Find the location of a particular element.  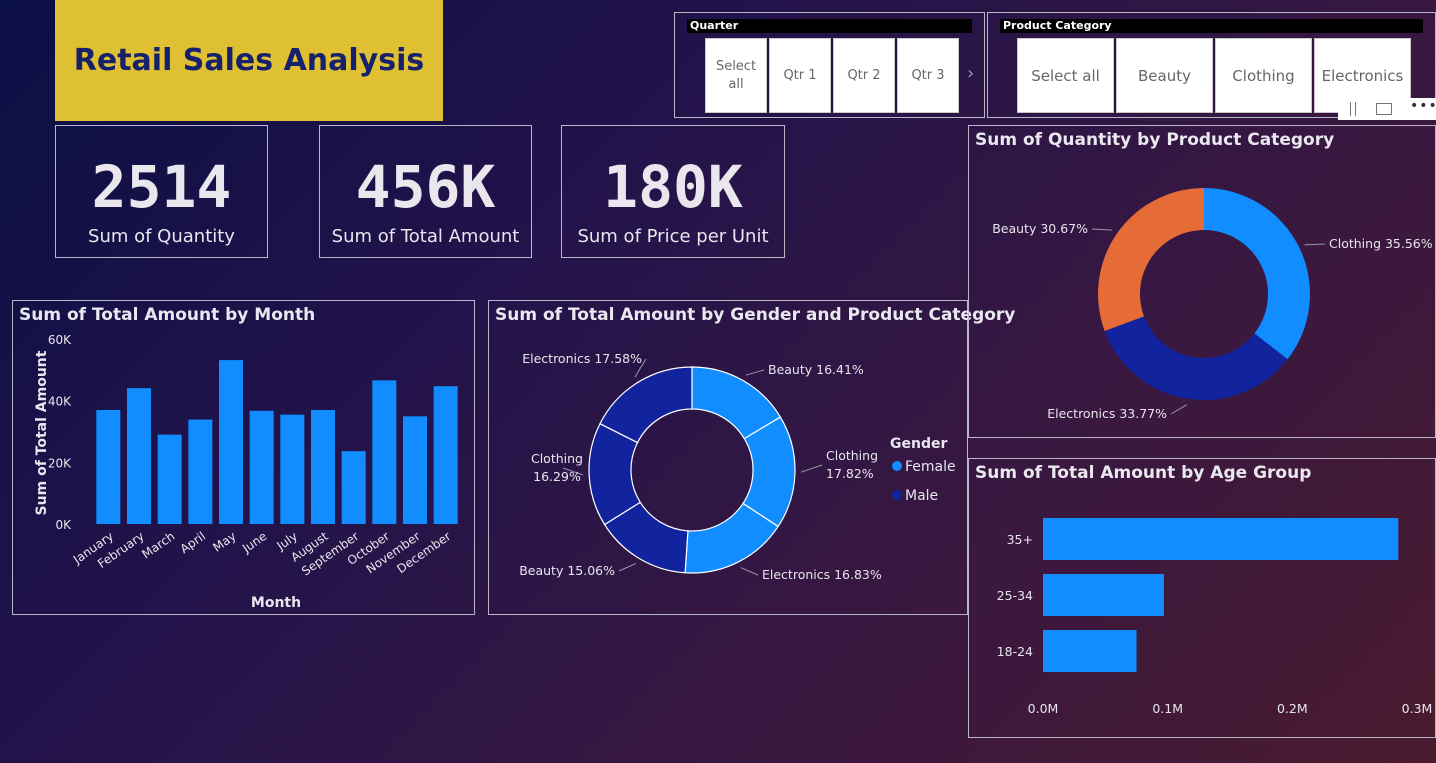

legend-swatch-female is located at coordinates (897, 466).